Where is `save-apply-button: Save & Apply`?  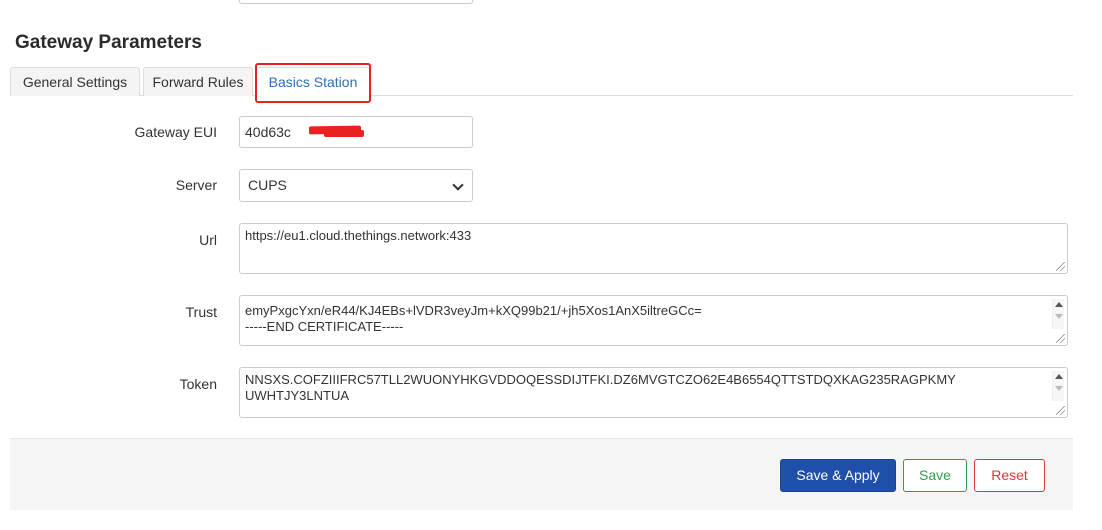
save-apply-button: Save & Apply is located at coordinates (838, 475).